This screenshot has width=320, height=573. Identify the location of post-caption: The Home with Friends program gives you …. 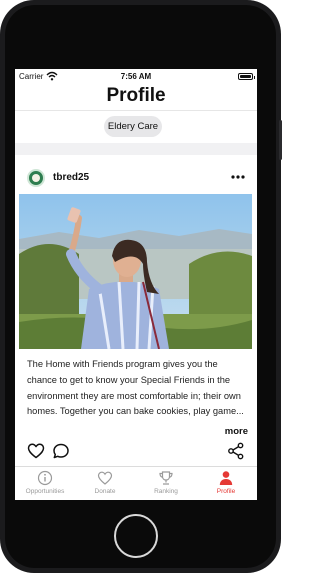
(135, 388).